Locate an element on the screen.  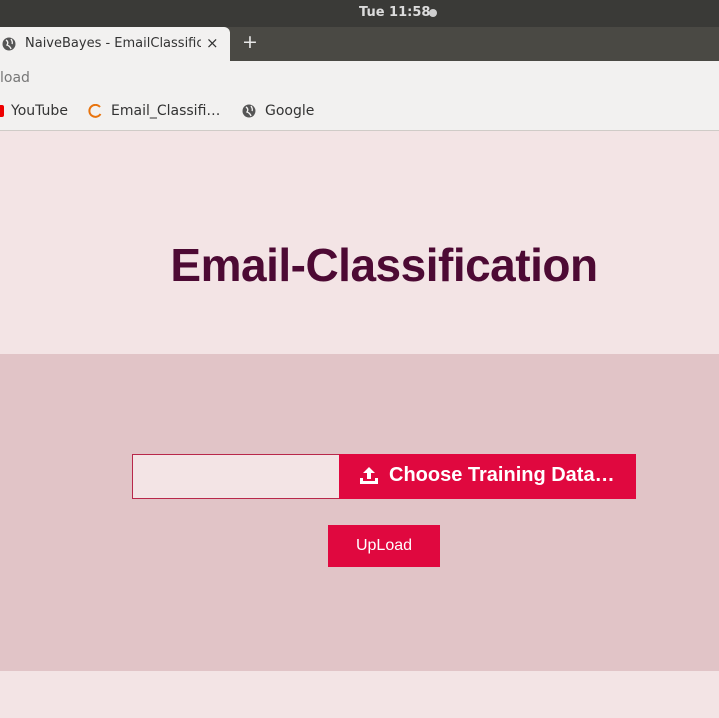
browser-tab-active: NaiveBayes - EmailClassification × is located at coordinates (115, 44).